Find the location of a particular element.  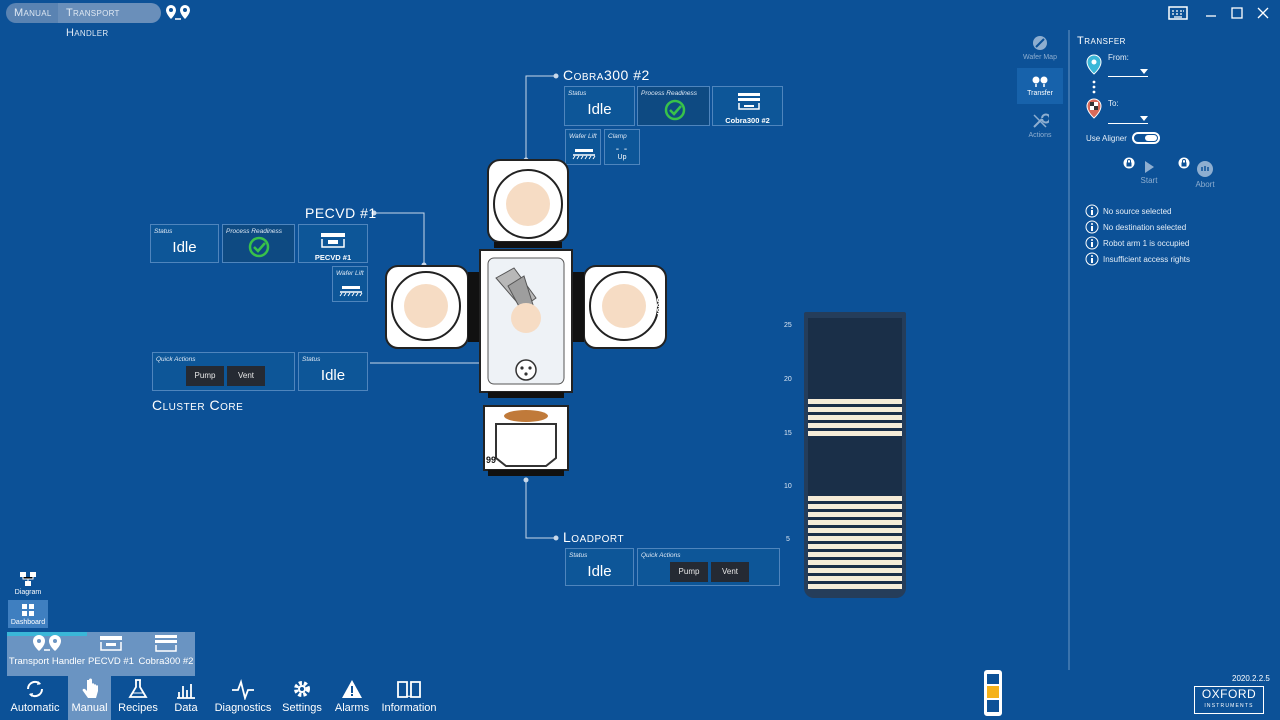

loadport-quick-actions-panel: Quick Actions is located at coordinates (708, 567).